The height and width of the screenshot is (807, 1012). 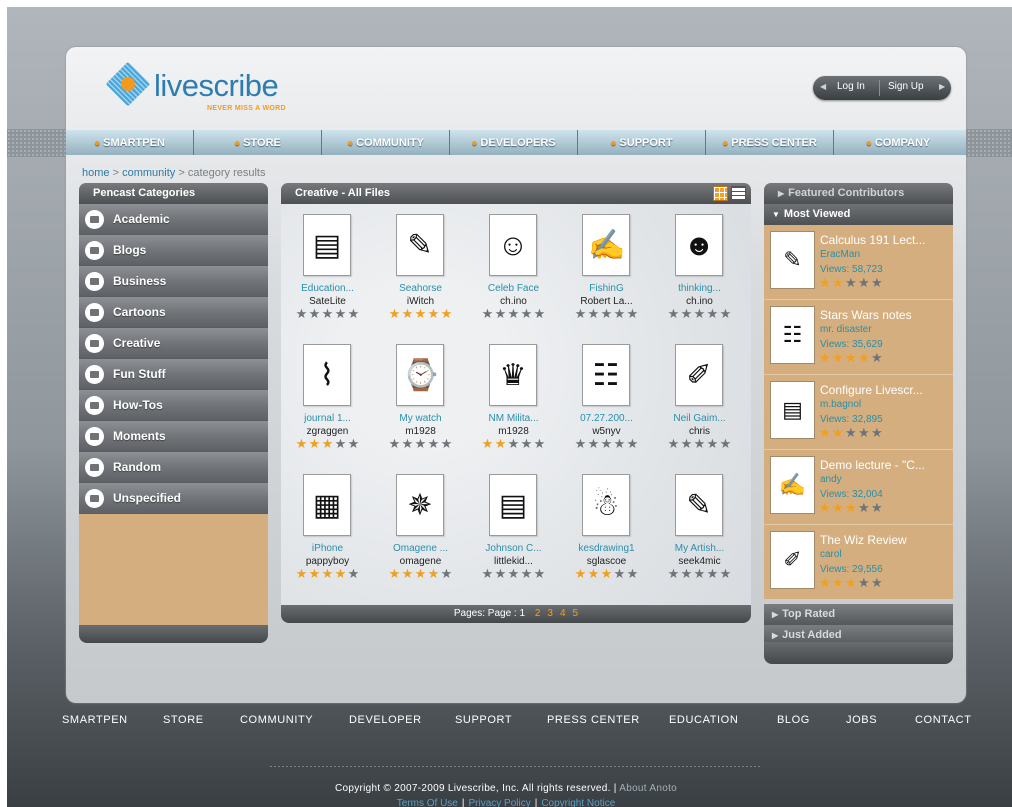 I want to click on pencast-card: ☃ kesdrawing1 sglascoe ★ ★ ★ ★ ★, so click(x=606, y=524).